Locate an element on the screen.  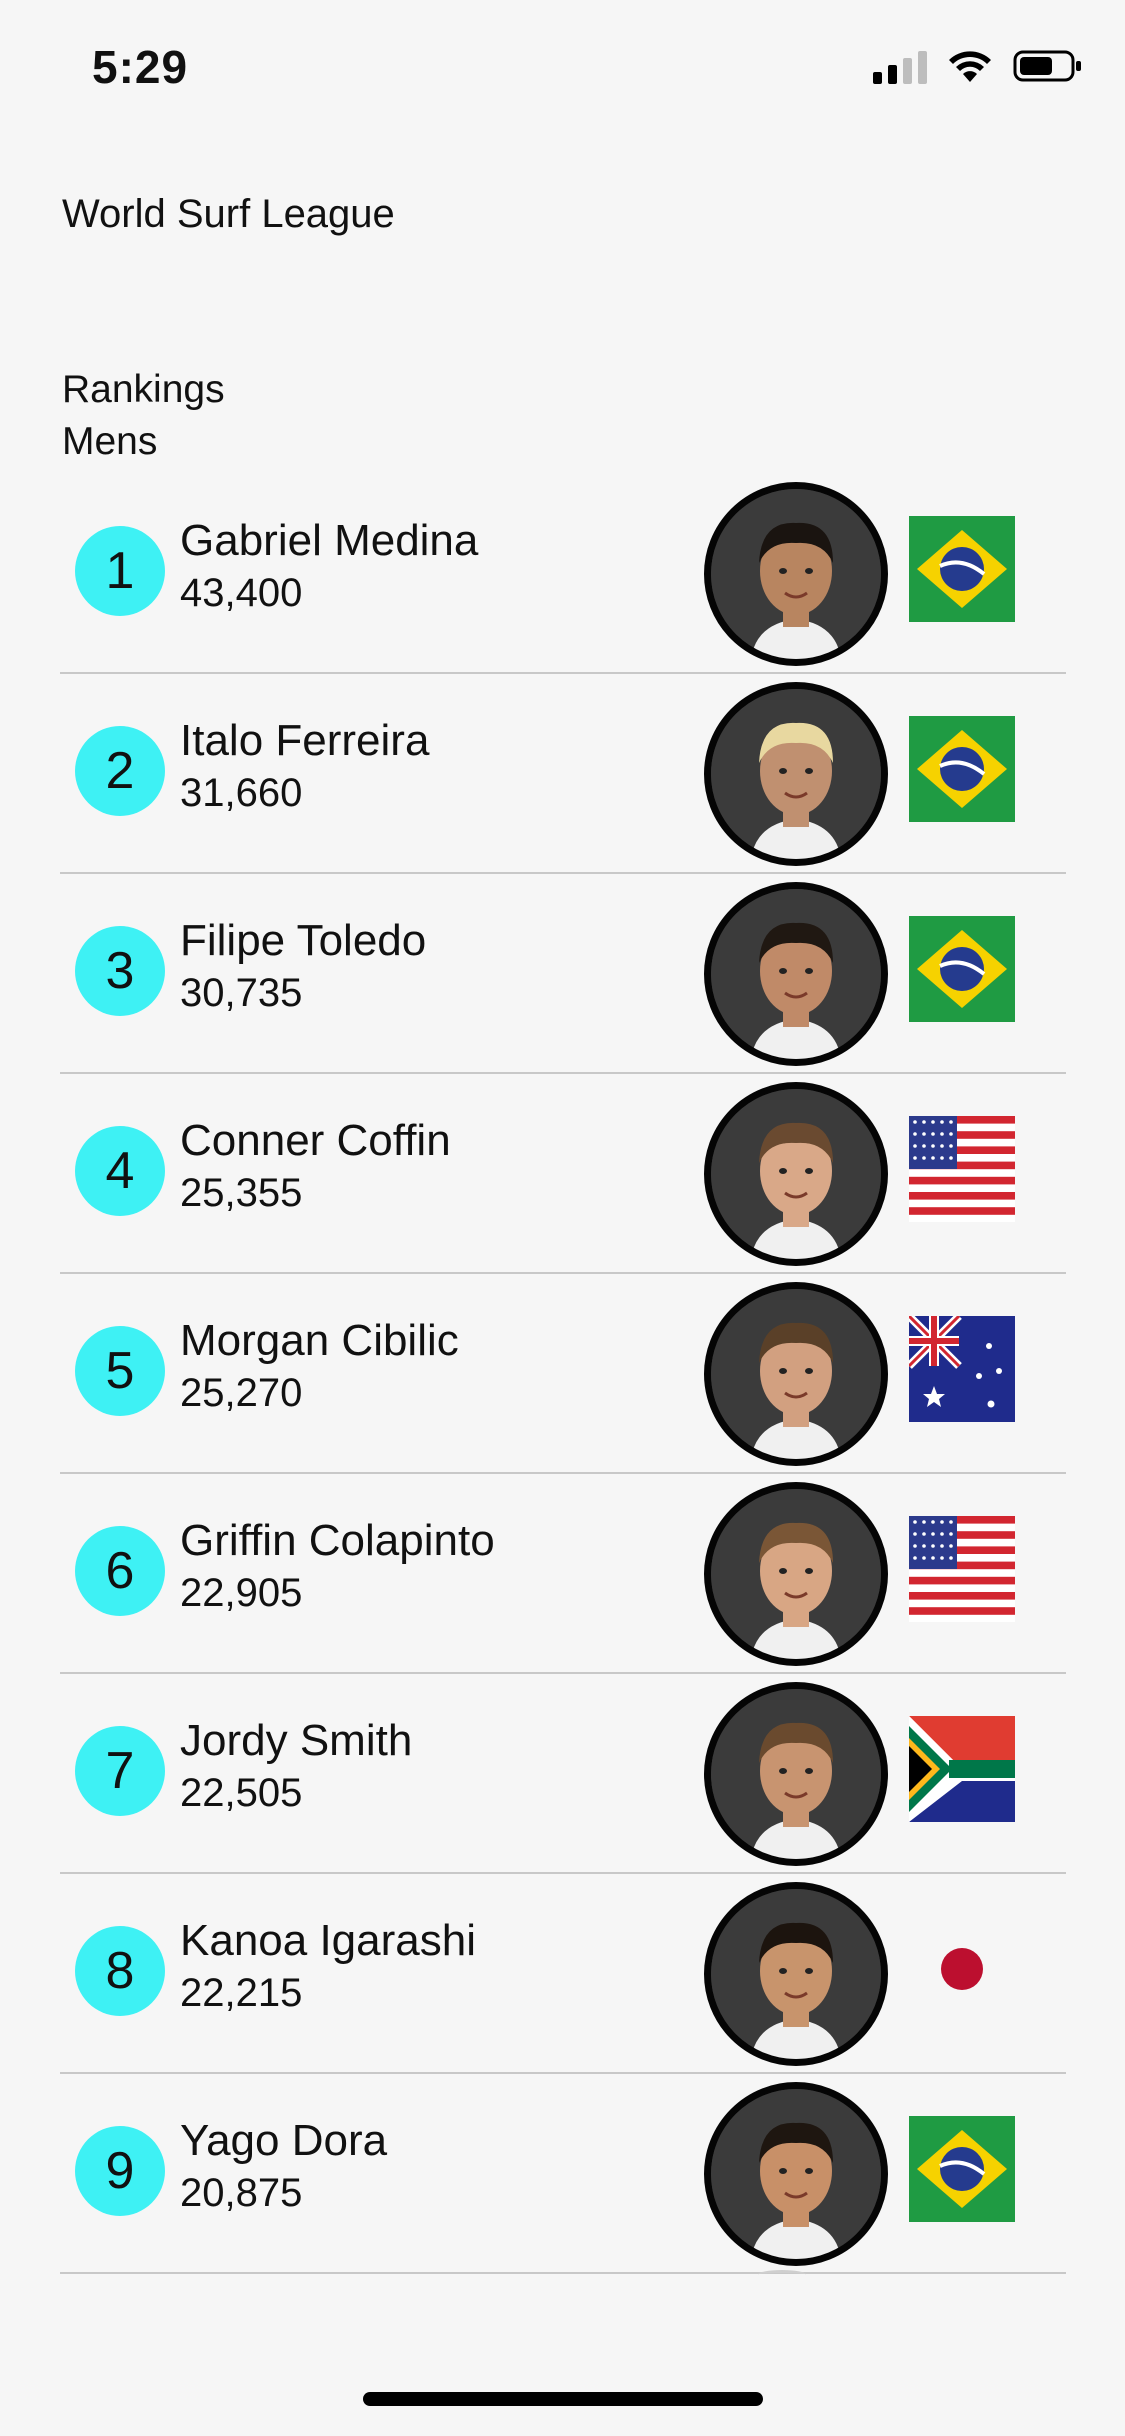
surfer-name: Griffin Colapinto is located at coordinates (337, 1540).